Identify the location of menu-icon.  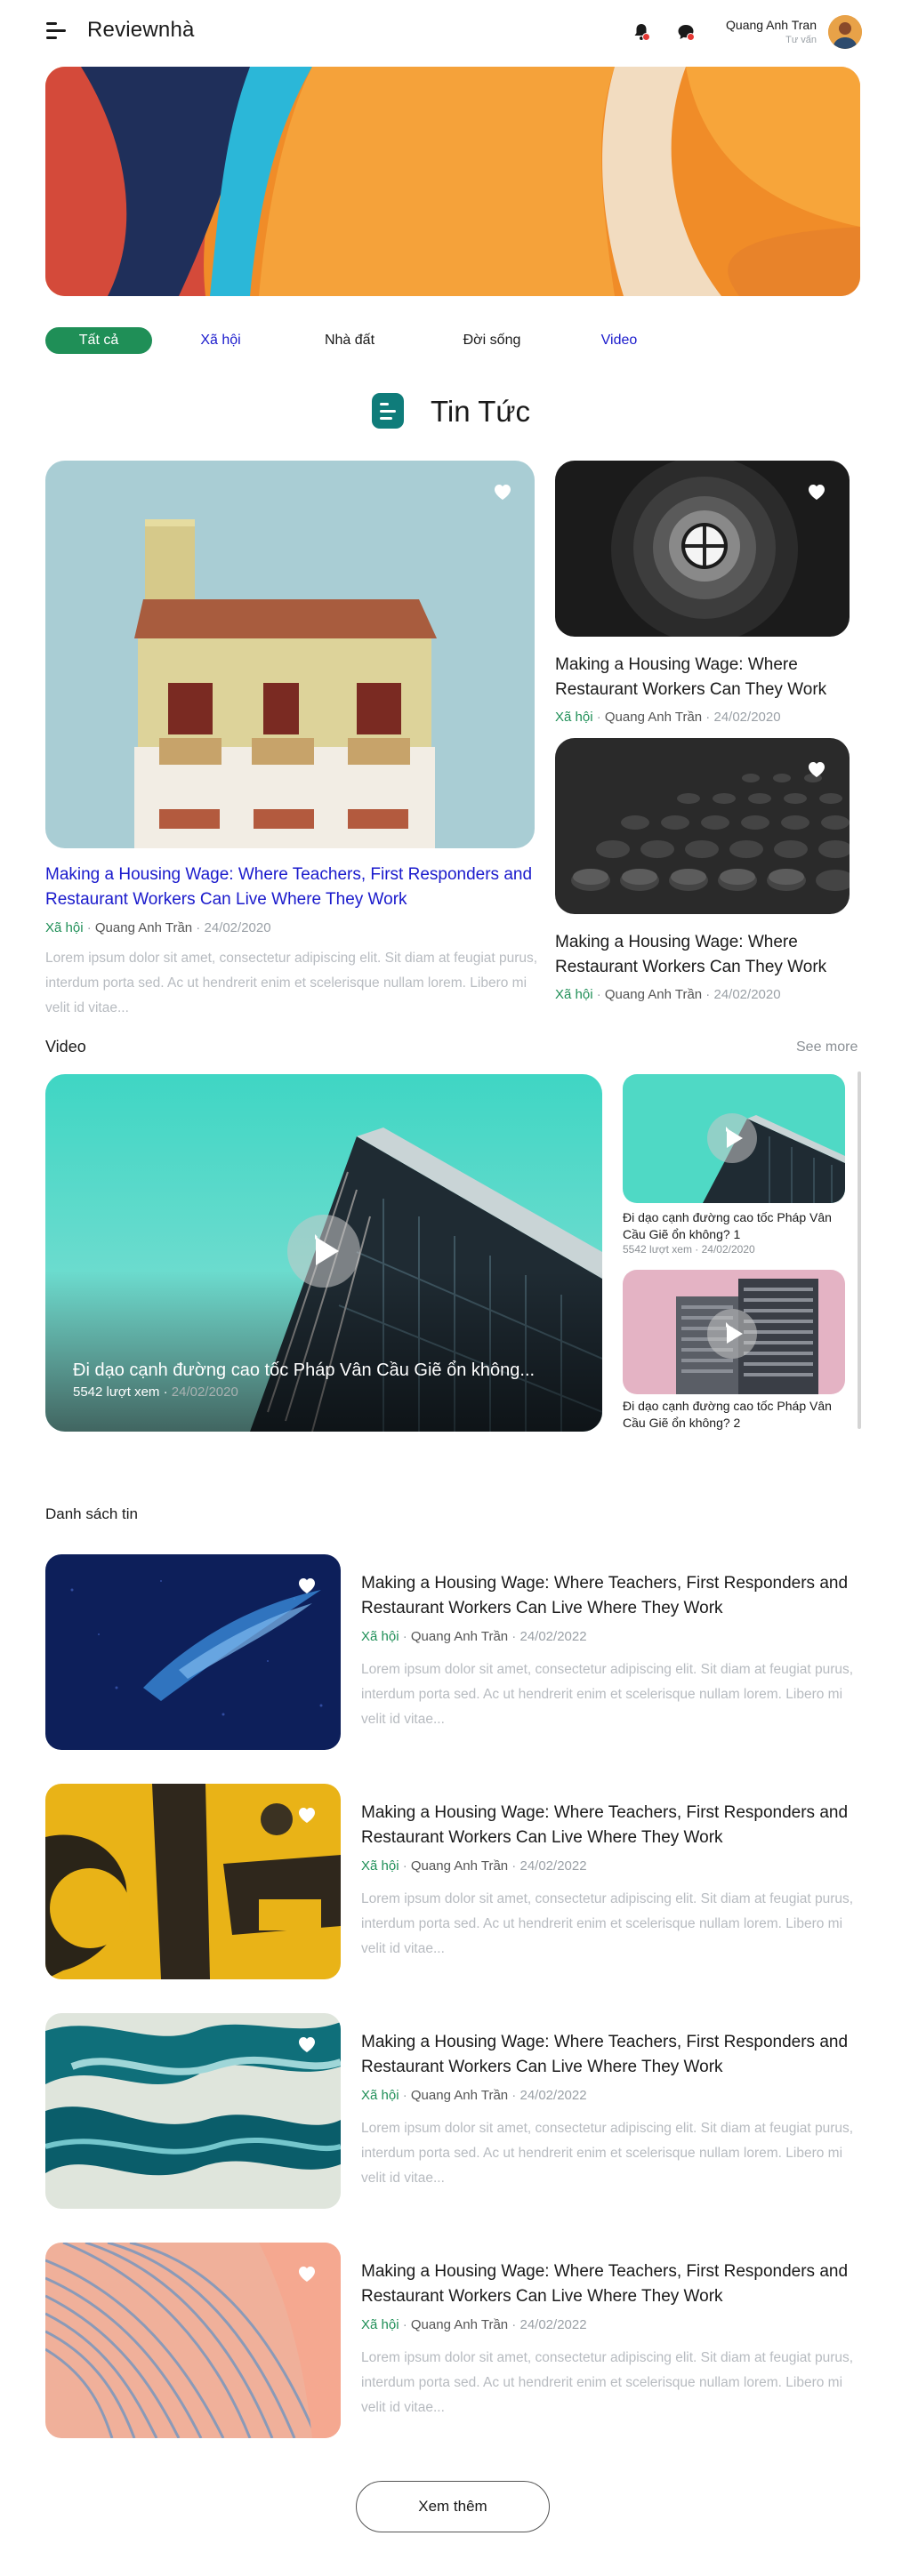
(56, 31).